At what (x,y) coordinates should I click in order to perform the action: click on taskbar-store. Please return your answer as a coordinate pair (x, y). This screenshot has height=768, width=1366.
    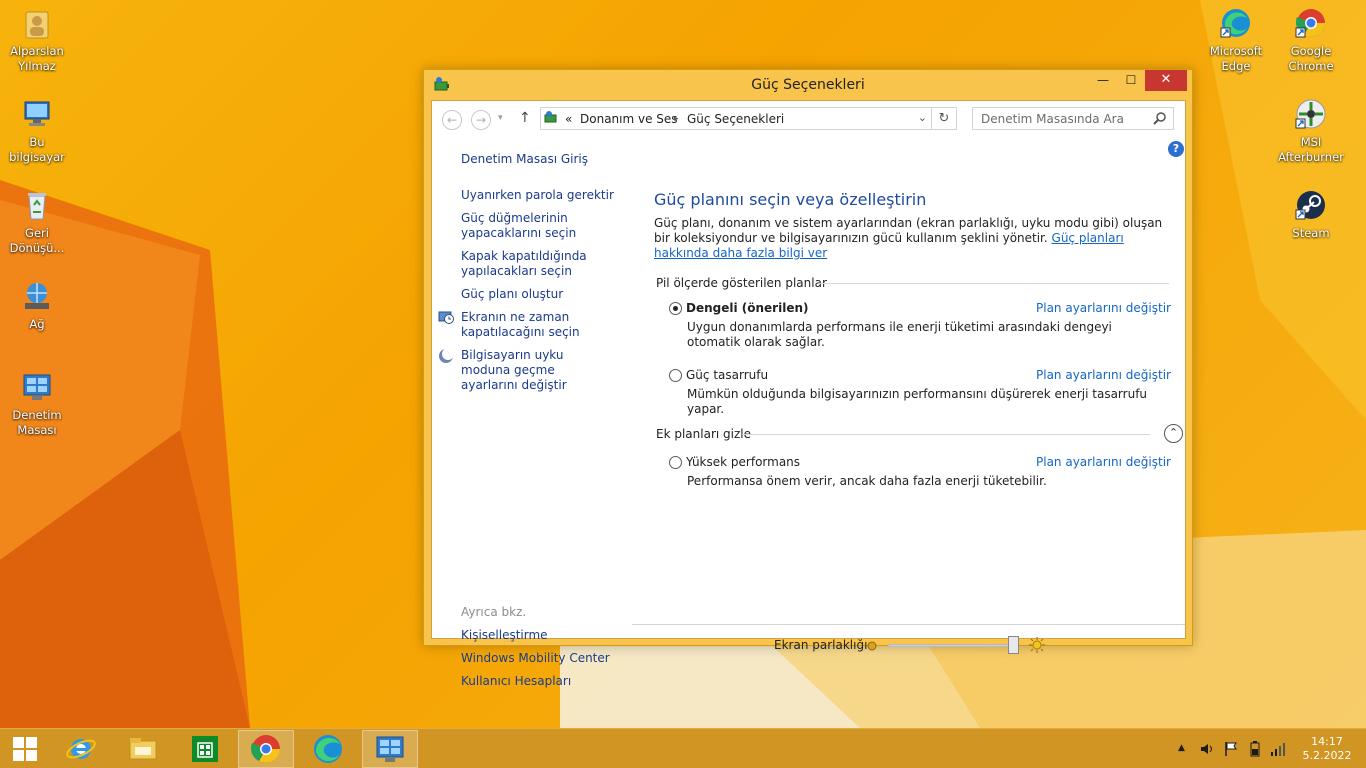
    Looking at the image, I should click on (205, 749).